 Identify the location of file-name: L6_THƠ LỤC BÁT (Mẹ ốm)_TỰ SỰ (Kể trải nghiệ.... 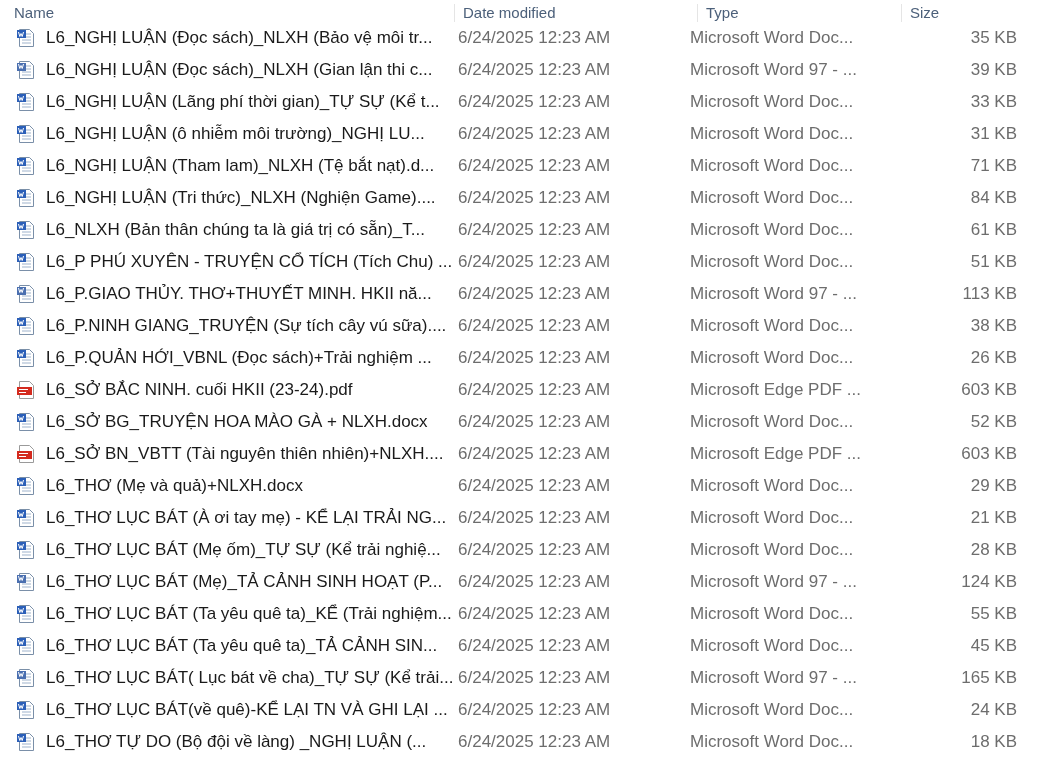
(243, 550).